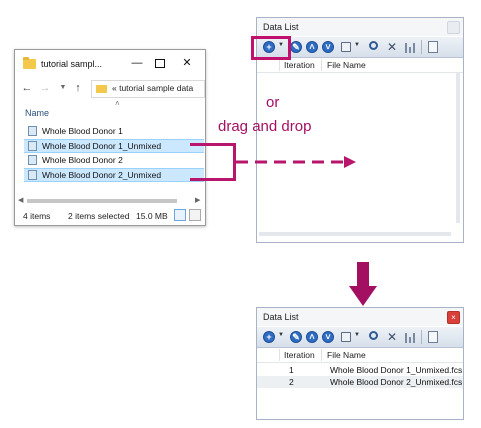 Image resolution: width=481 pixels, height=428 pixels. I want to click on row-iteration: 2, so click(291, 382).